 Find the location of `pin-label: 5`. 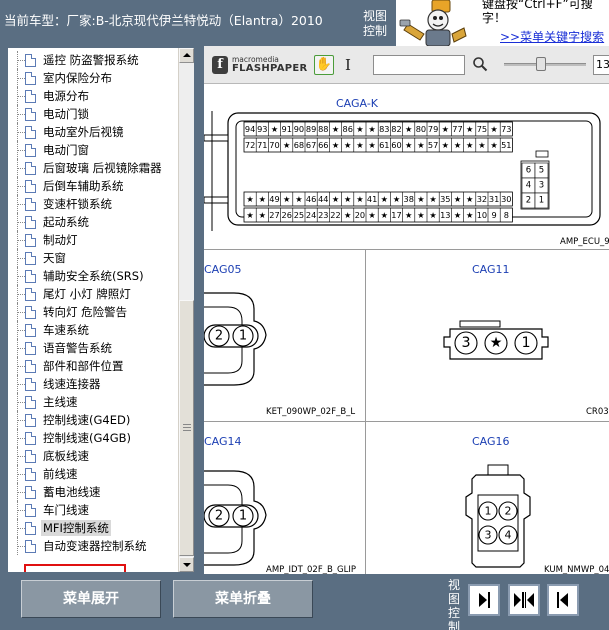

pin-label: 5 is located at coordinates (541, 171).